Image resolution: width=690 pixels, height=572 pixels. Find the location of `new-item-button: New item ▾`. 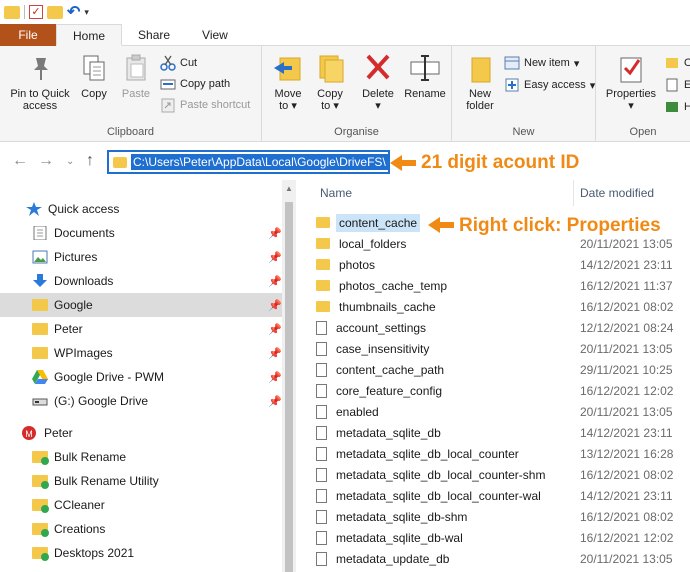

new-item-button: New item ▾ is located at coordinates (541, 63).